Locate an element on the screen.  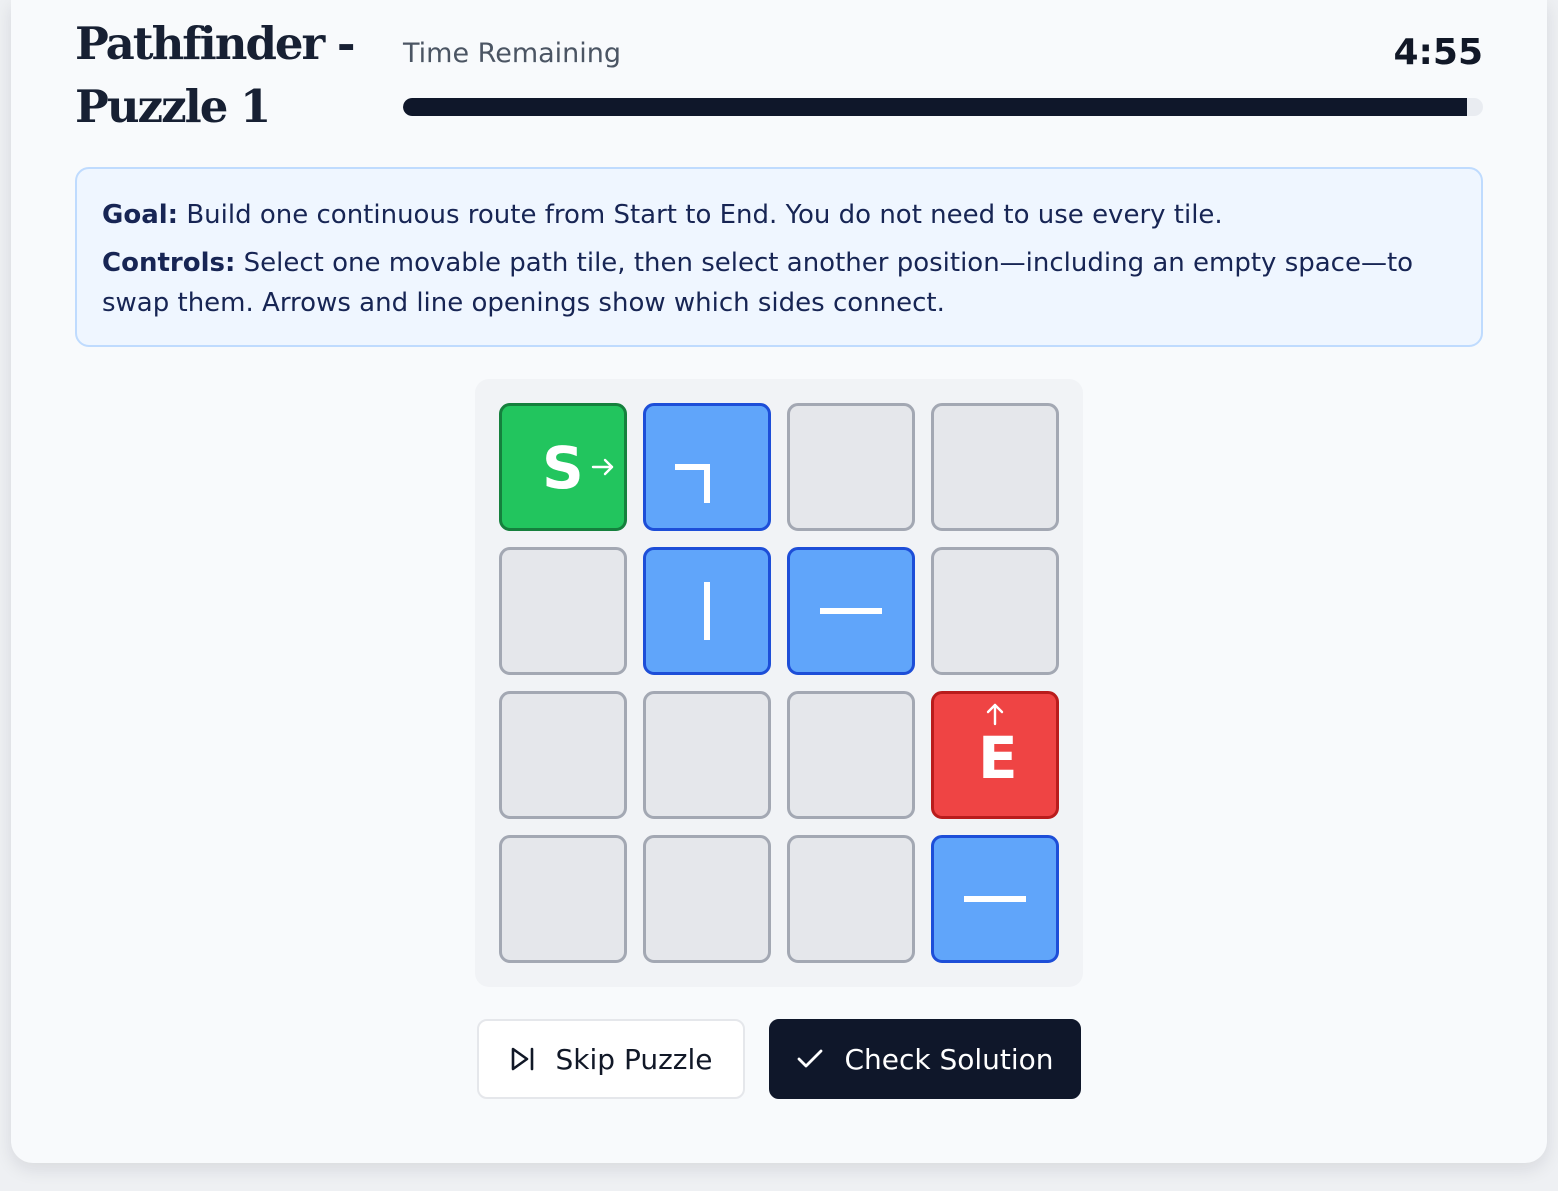
time-progress-fill is located at coordinates (935, 107).